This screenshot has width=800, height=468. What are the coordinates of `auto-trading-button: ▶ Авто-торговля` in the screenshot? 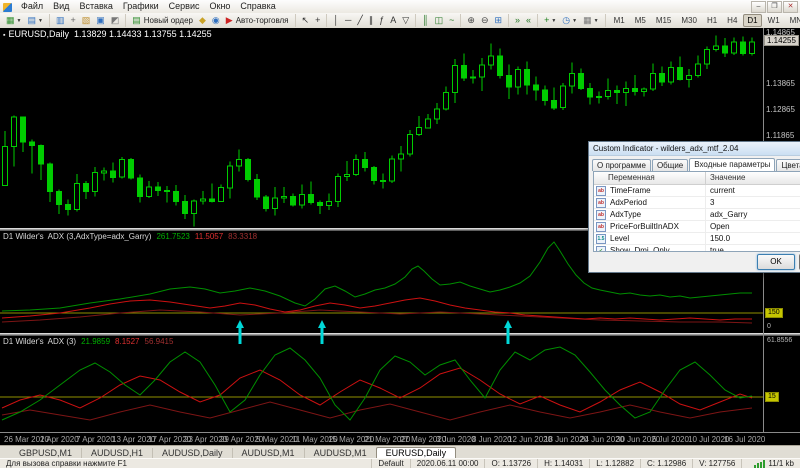 It's located at (257, 20).